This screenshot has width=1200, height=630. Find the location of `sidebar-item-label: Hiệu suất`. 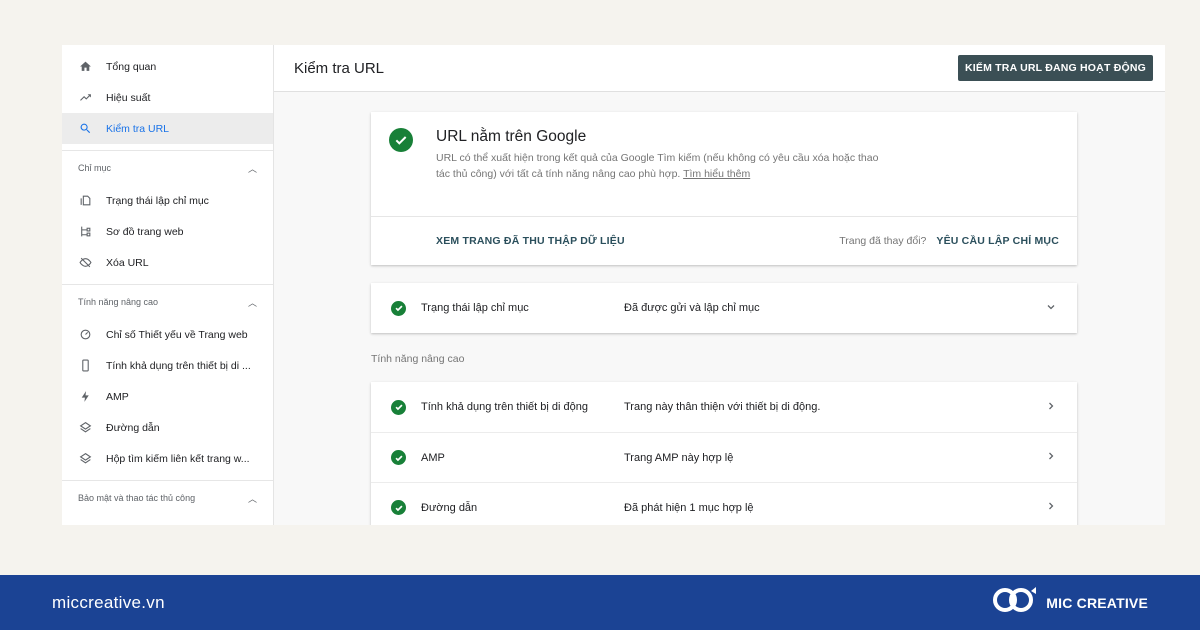

sidebar-item-label: Hiệu suất is located at coordinates (128, 97).